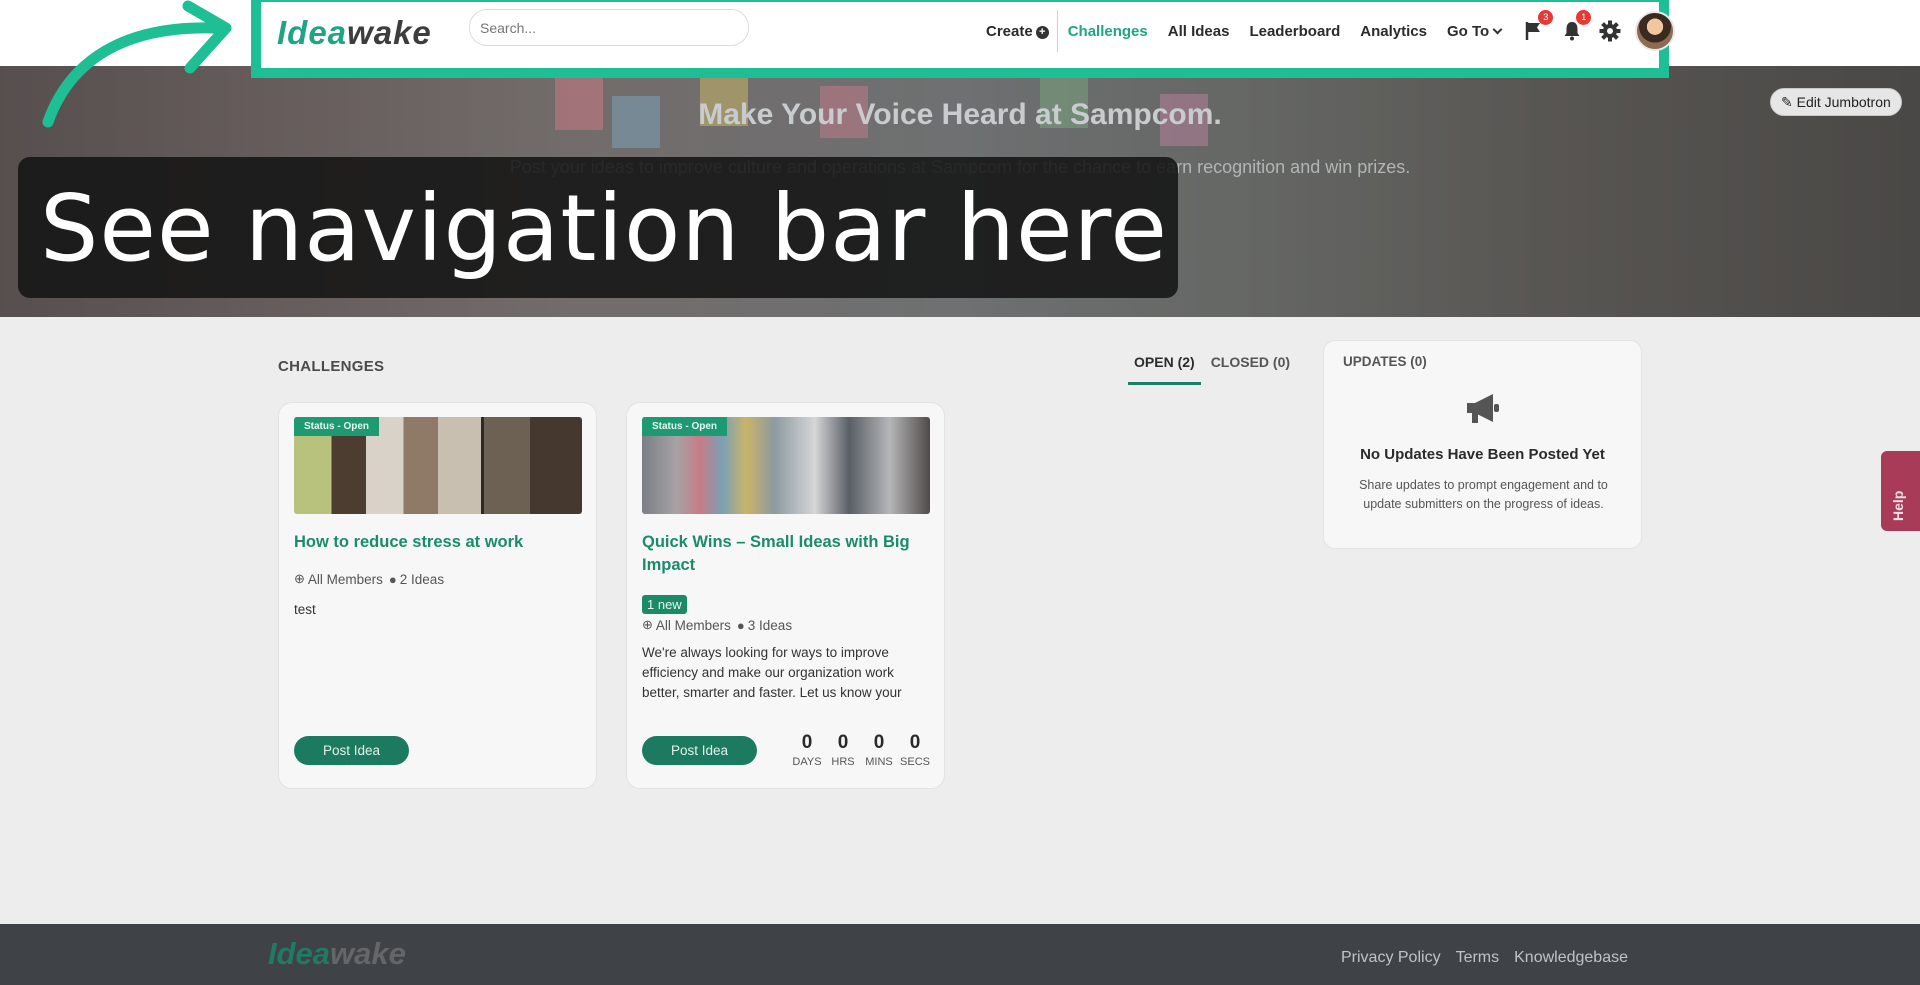  I want to click on bell-icon, so click(1572, 31).